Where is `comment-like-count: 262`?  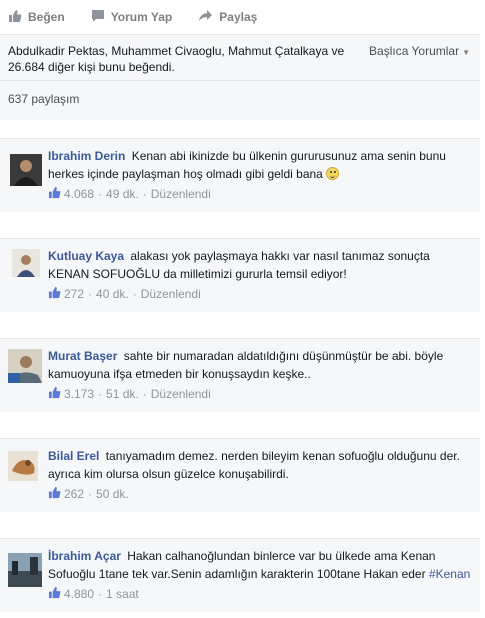
comment-like-count: 262 is located at coordinates (74, 494).